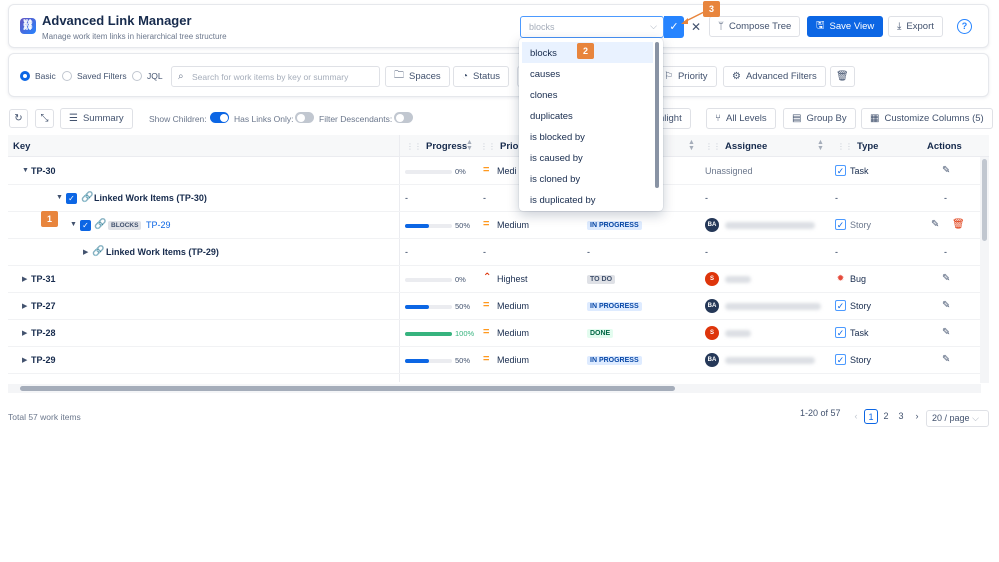  What do you see at coordinates (403, 117) in the screenshot?
I see `filter-descendants-toggle` at bounding box center [403, 117].